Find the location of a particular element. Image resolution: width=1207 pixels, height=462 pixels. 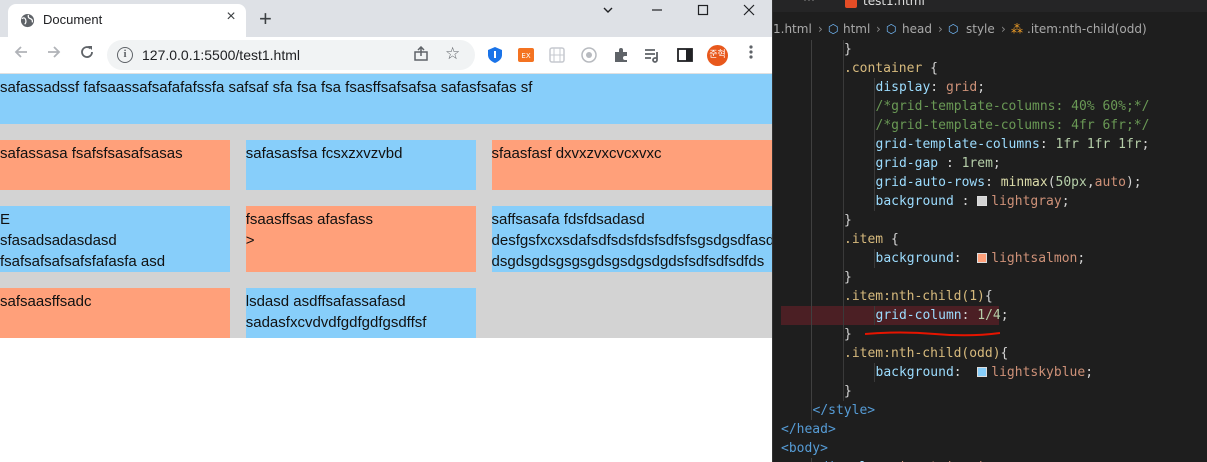

browser-tab: Document × is located at coordinates (127, 20).